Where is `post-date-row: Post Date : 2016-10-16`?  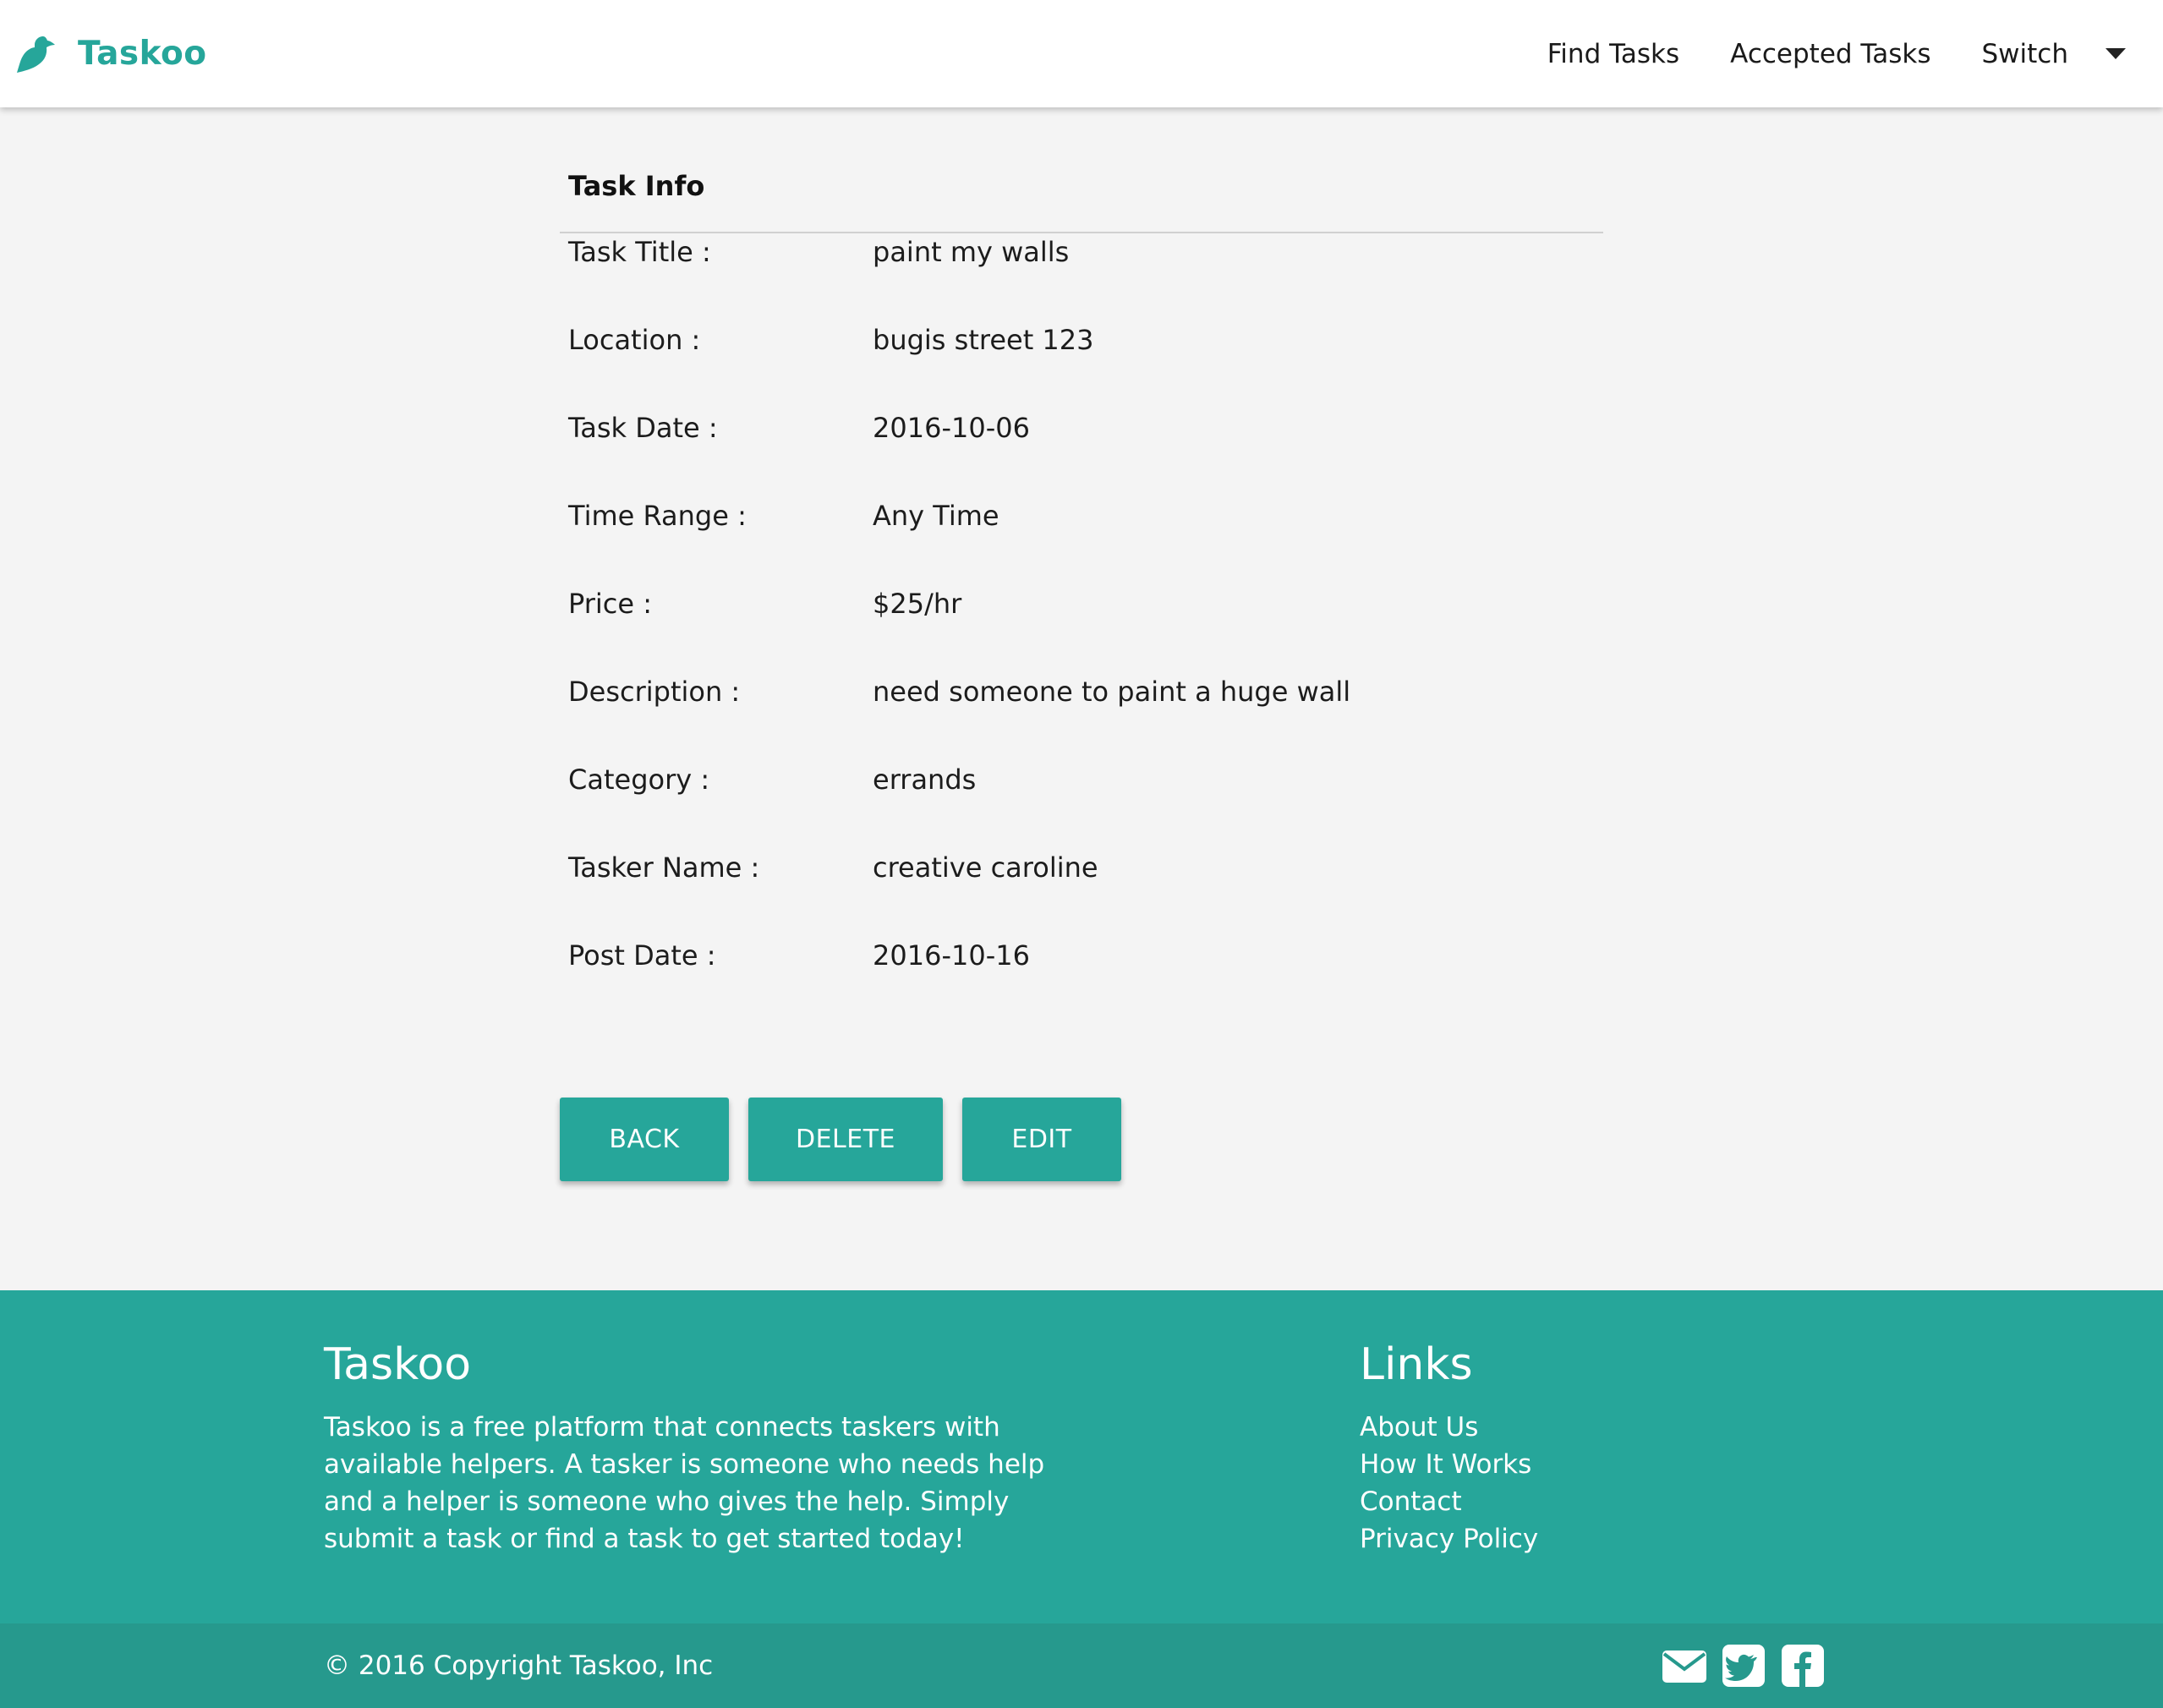
post-date-row: Post Date : 2016-10-16 is located at coordinates (1081, 955).